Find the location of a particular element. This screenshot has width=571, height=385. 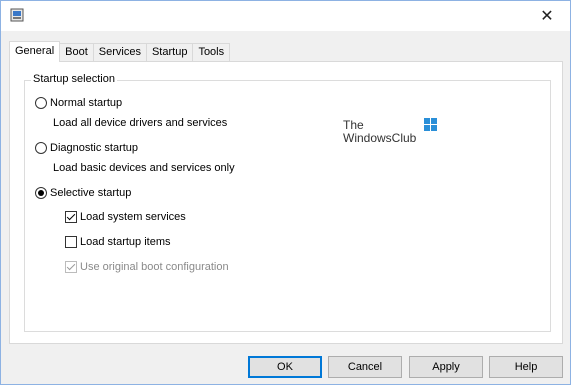

diagnostic-startup-option: Diagnostic startup is located at coordinates (86, 148).